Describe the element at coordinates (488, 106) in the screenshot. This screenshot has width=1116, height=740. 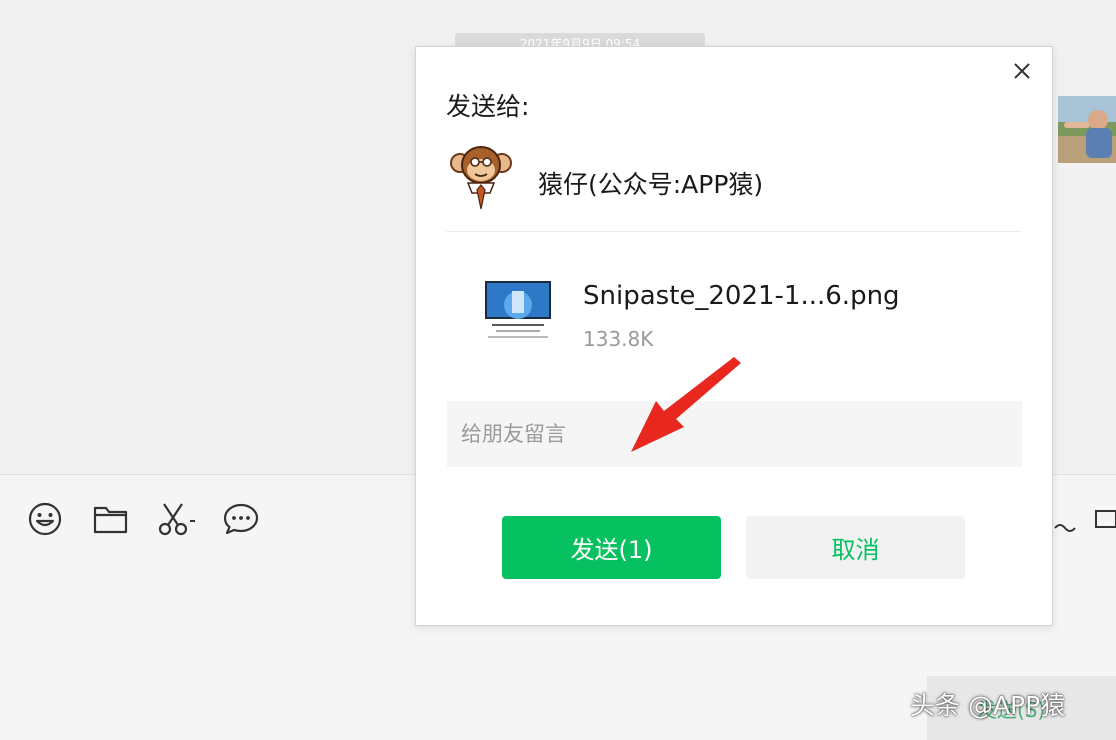
I see `dialog-title: 发送给:` at that location.